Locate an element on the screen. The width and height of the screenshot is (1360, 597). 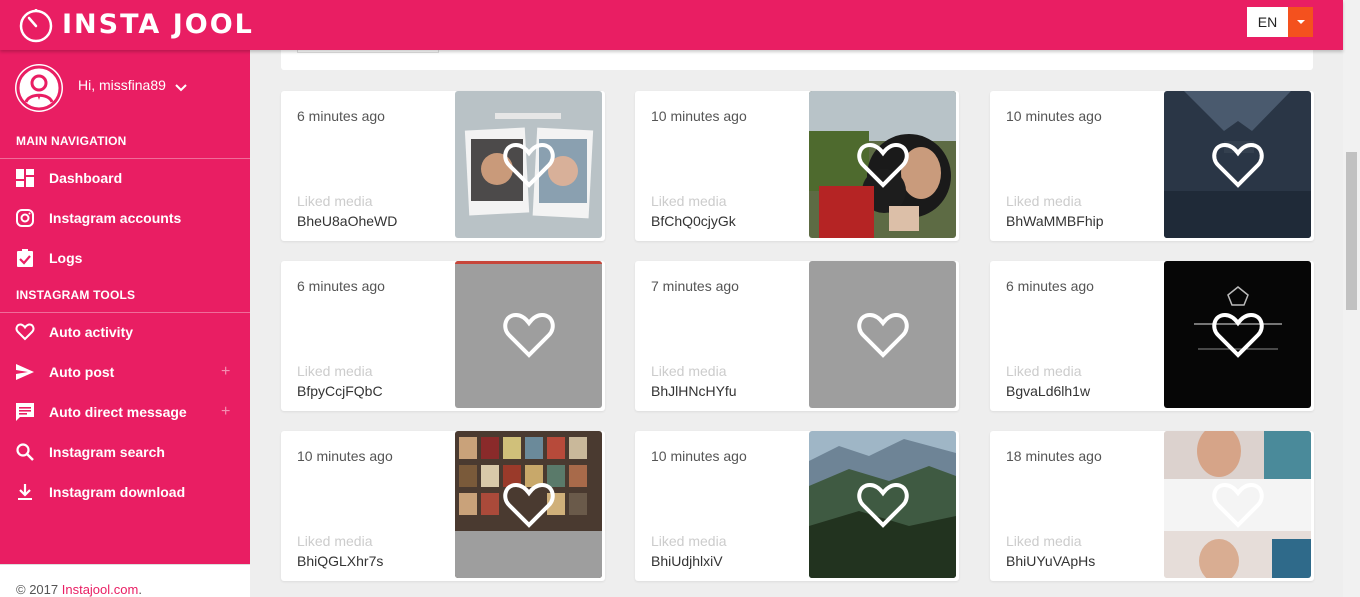
sidebar-item-instagram-download: Instagram download is located at coordinates (125, 492).